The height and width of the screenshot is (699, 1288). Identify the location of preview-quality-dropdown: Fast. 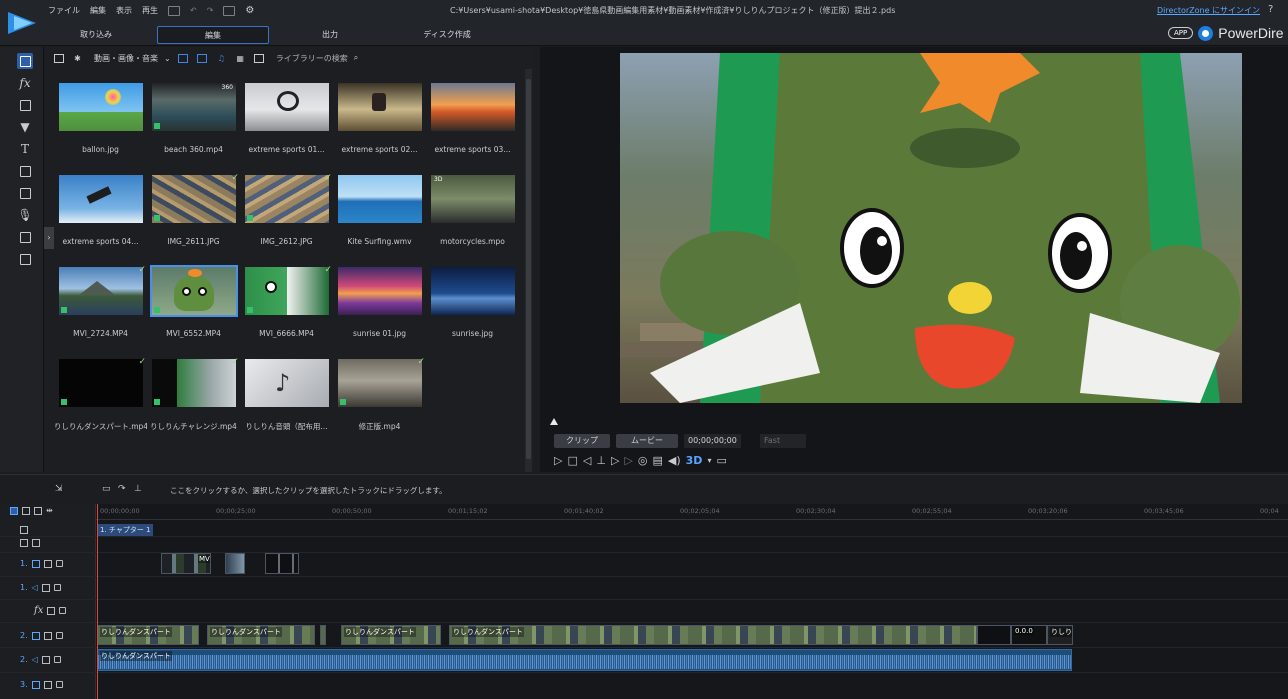
(783, 441).